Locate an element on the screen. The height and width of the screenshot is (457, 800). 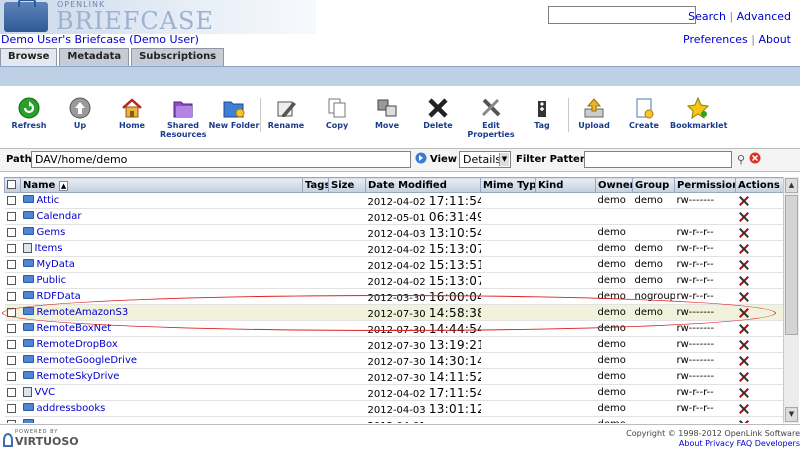
advanced-search-link: Advanced is located at coordinates (764, 16).